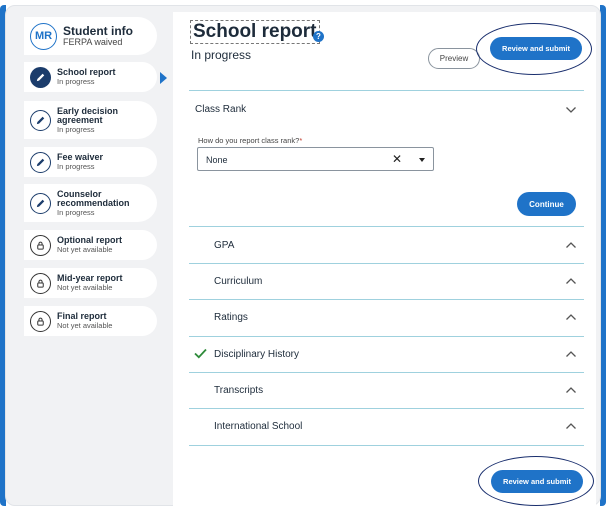 This screenshot has height=511, width=606. I want to click on section-title-ratings: Ratings, so click(231, 317).